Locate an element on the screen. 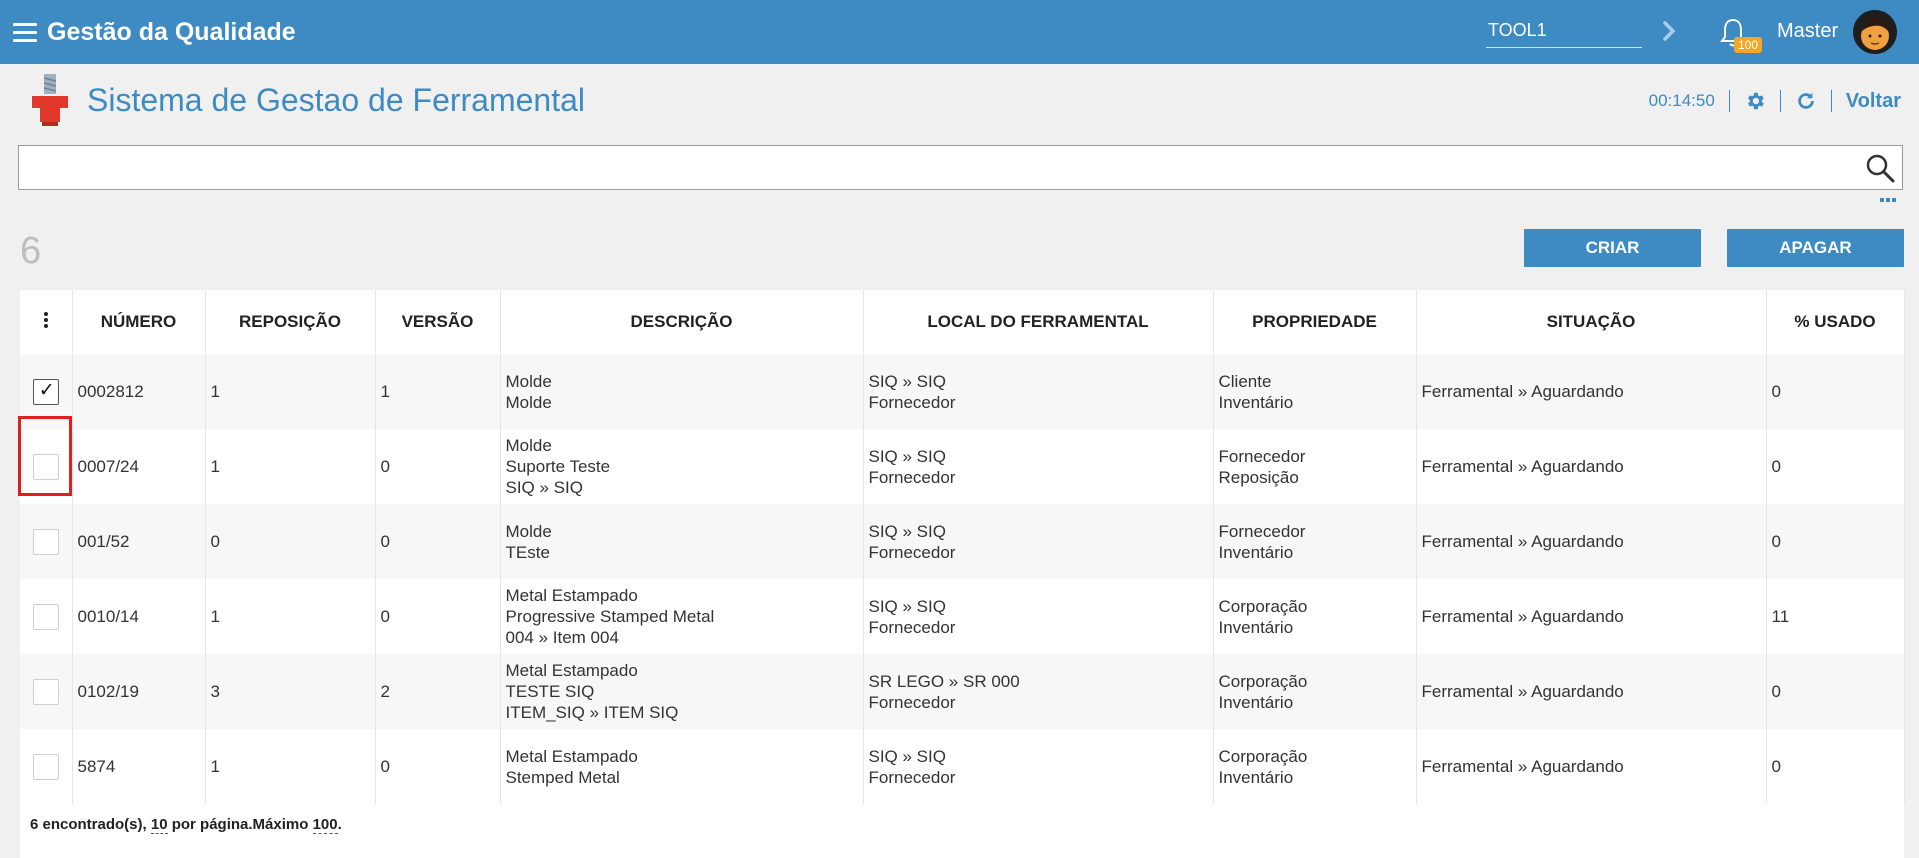 The height and width of the screenshot is (858, 1919). search-box is located at coordinates (960, 167).